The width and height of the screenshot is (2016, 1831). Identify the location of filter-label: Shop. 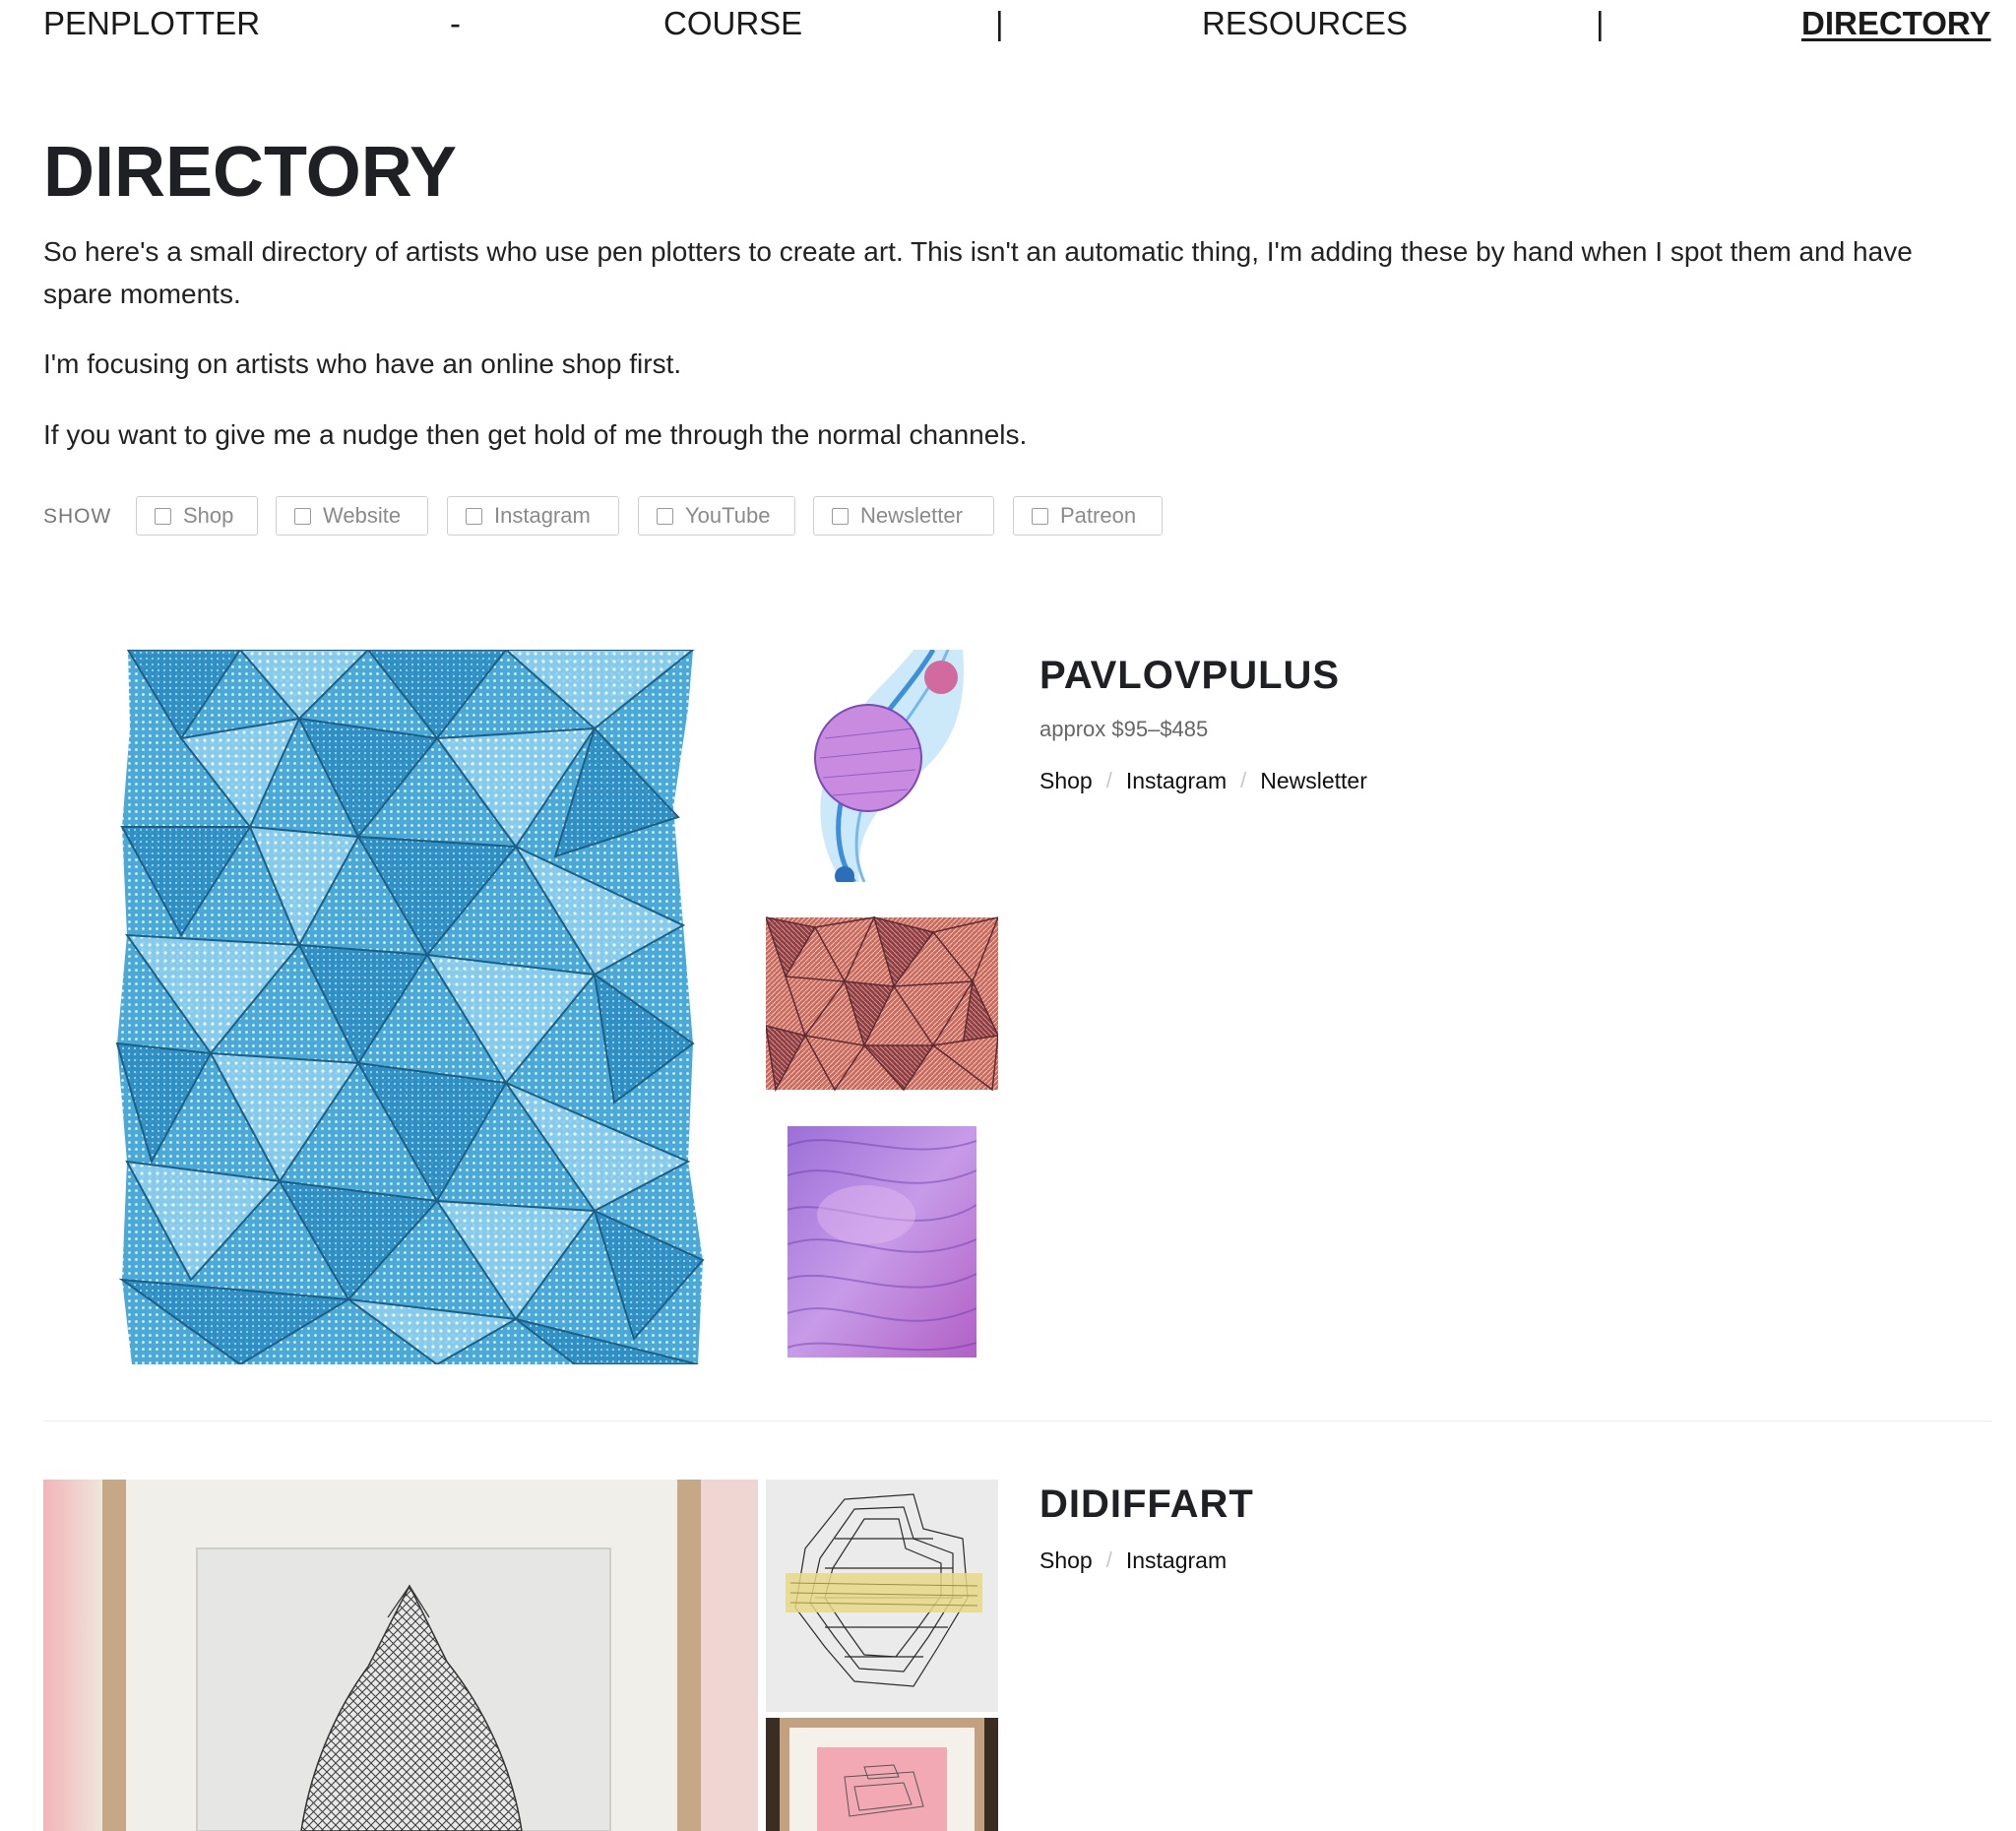
(208, 515).